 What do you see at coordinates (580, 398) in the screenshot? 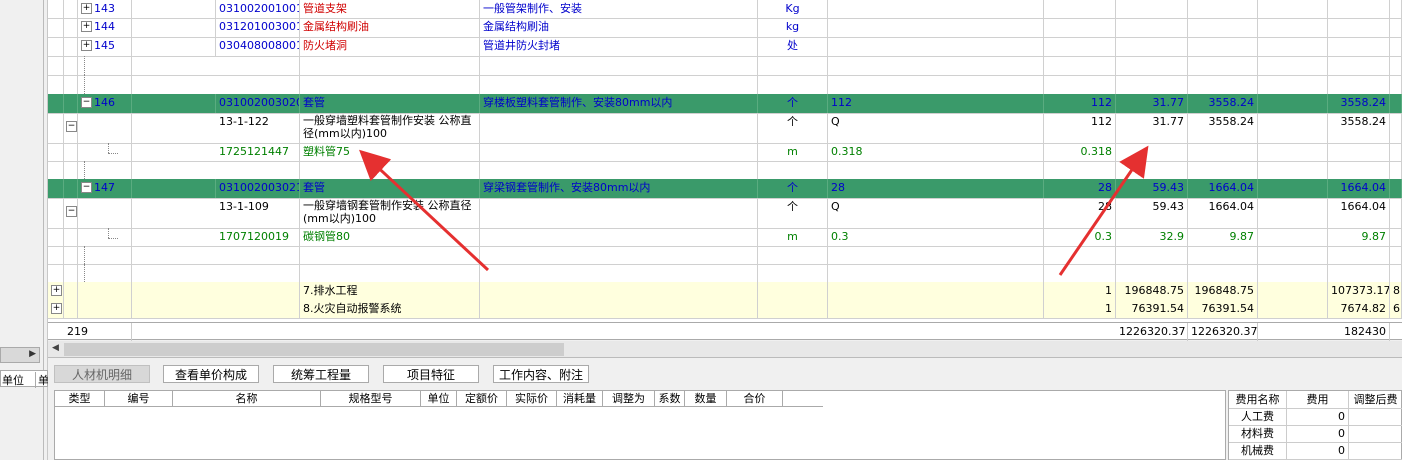
I see `detail-col-header: 消耗量` at bounding box center [580, 398].